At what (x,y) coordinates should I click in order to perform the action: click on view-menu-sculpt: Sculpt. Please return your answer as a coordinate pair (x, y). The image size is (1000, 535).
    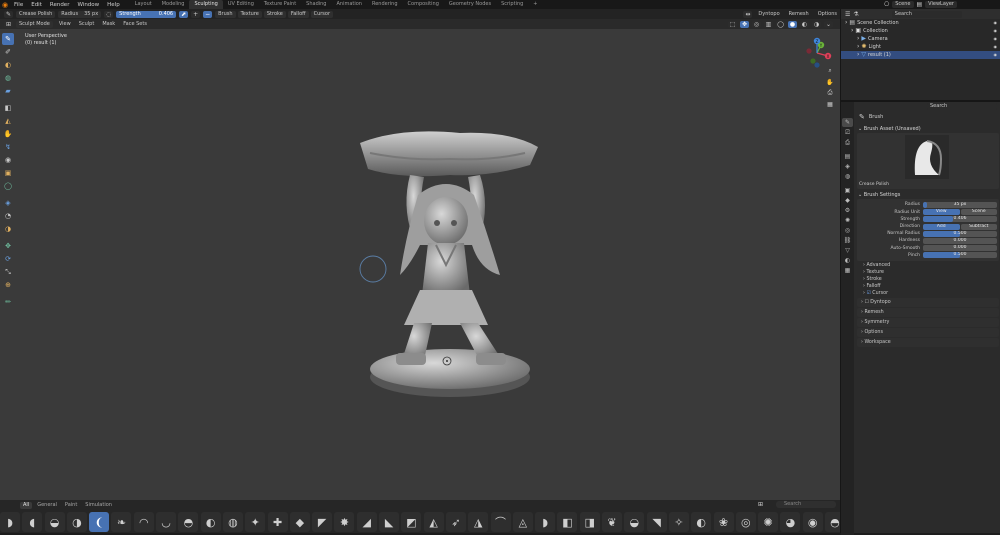
    Looking at the image, I should click on (87, 24).